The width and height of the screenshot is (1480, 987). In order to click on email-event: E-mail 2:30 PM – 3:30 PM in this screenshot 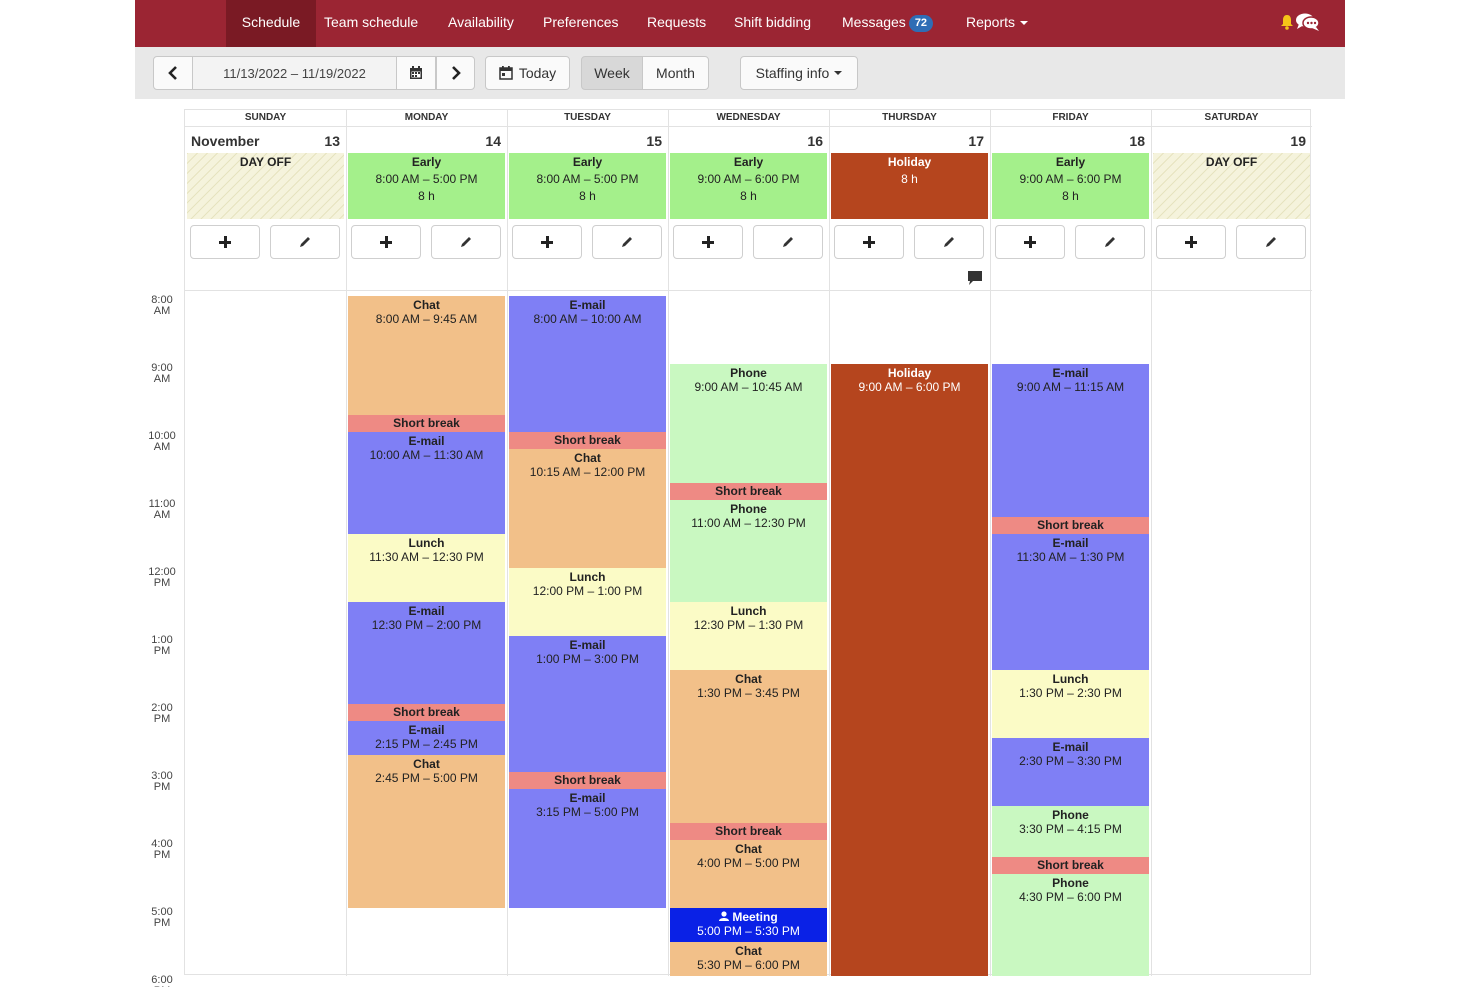, I will do `click(1070, 772)`.